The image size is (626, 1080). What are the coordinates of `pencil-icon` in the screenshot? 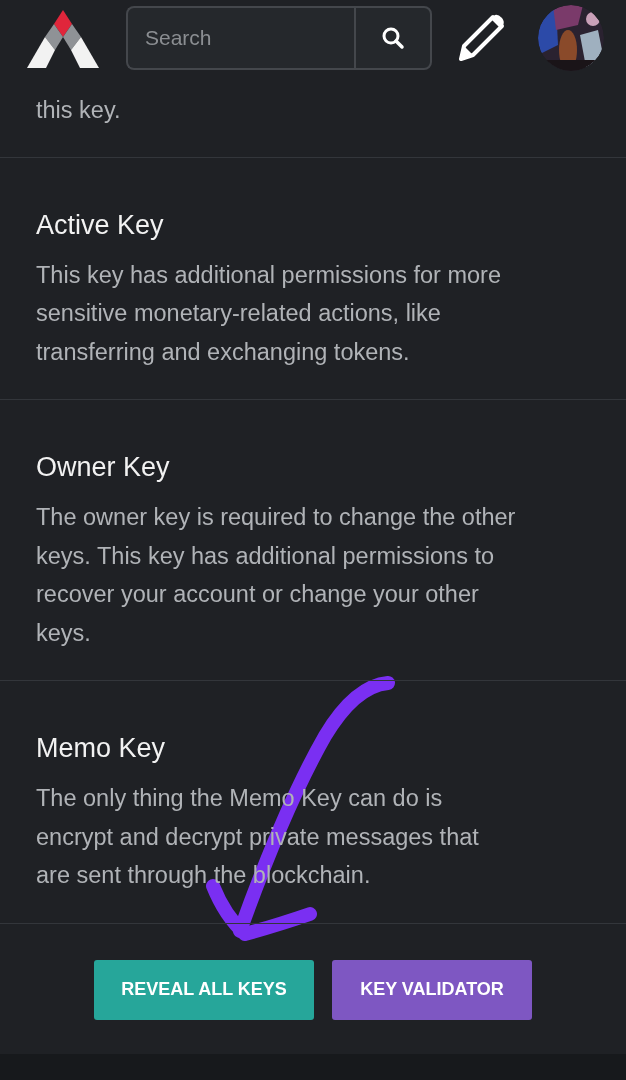 It's located at (481, 37).